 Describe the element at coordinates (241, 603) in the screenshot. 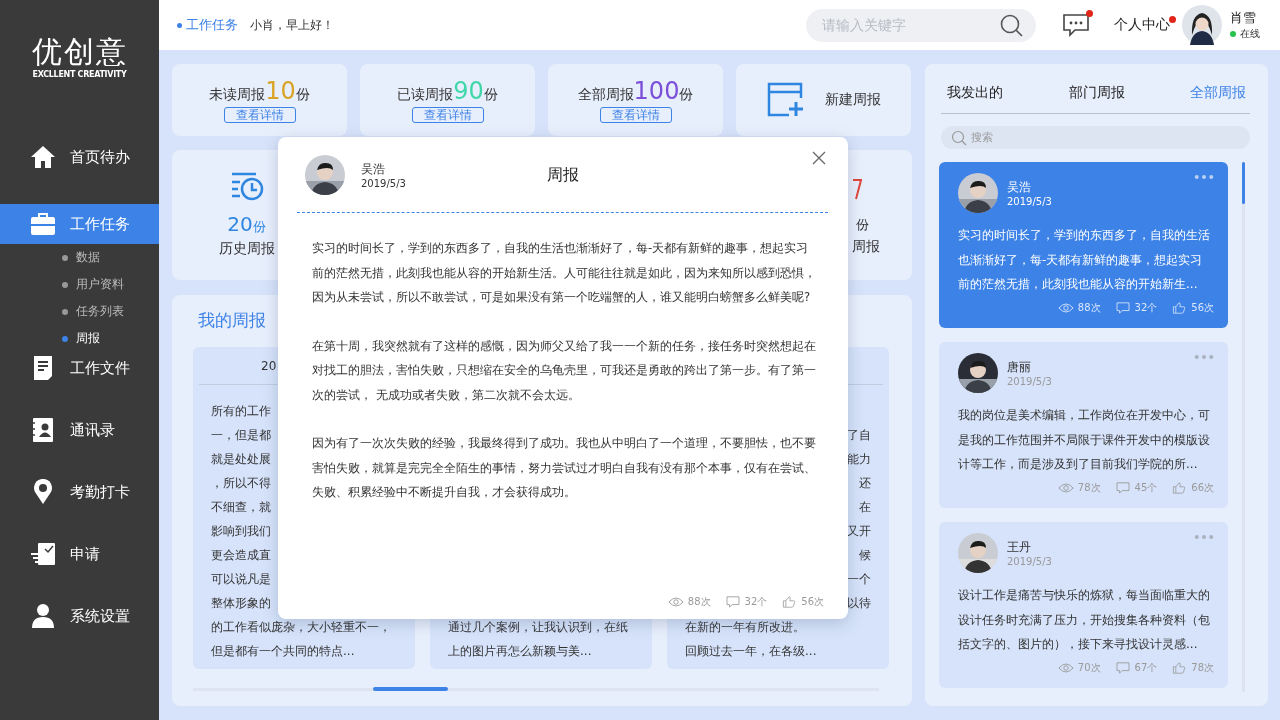

I see `report-text: 整体形象的` at that location.